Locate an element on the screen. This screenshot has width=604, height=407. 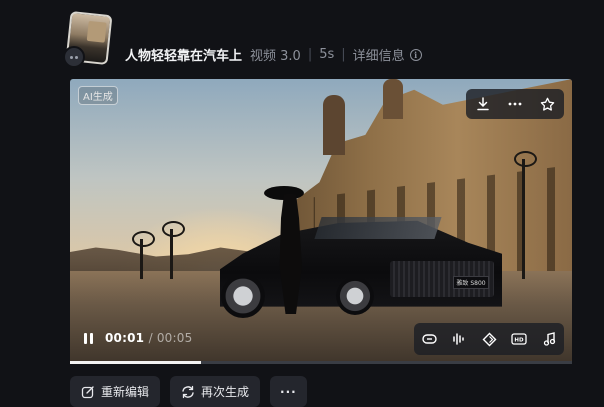
hd-label: HD is located at coordinates (519, 341).